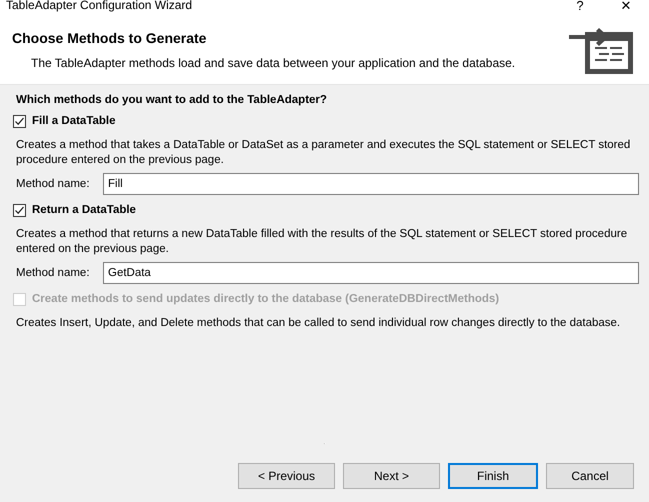  What do you see at coordinates (580, 6) in the screenshot?
I see `help-button: ?` at bounding box center [580, 6].